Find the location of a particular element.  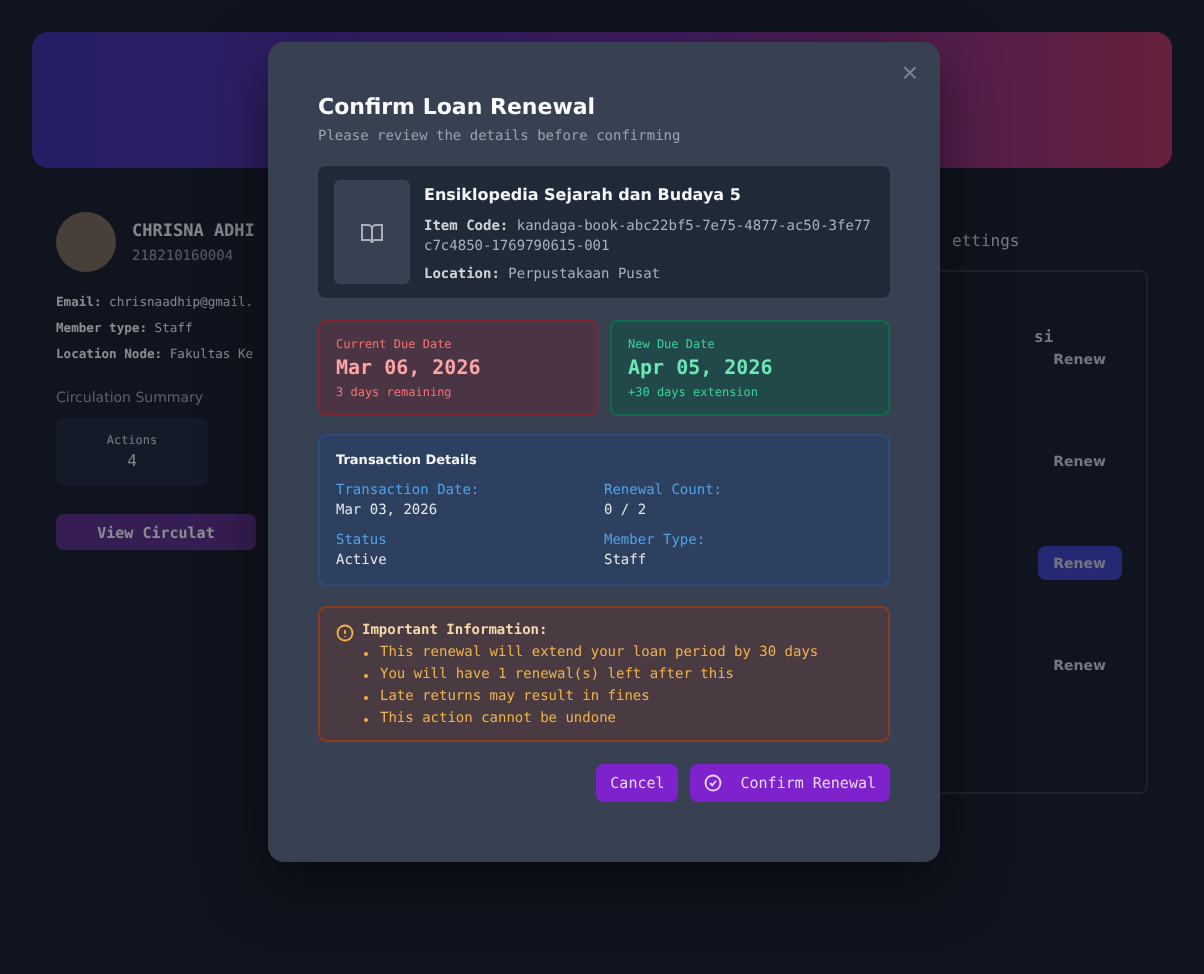

date-value: Apr 05, 2026 is located at coordinates (701, 369).